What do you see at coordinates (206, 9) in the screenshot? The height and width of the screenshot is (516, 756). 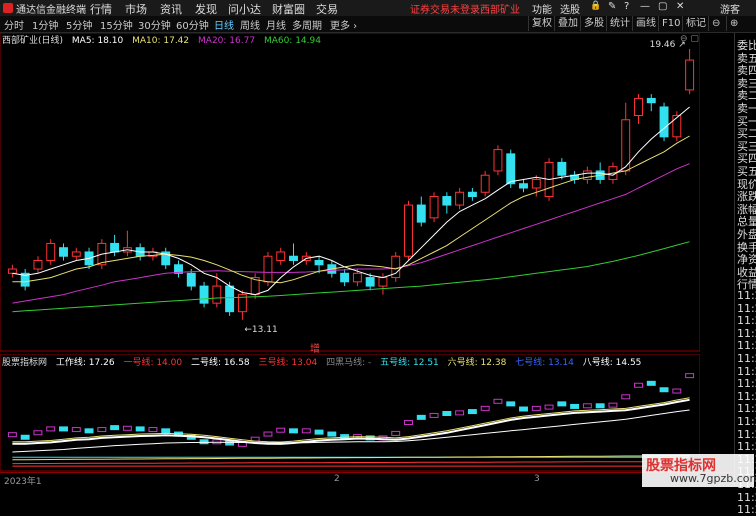 I see `menu-faxian: 发现` at bounding box center [206, 9].